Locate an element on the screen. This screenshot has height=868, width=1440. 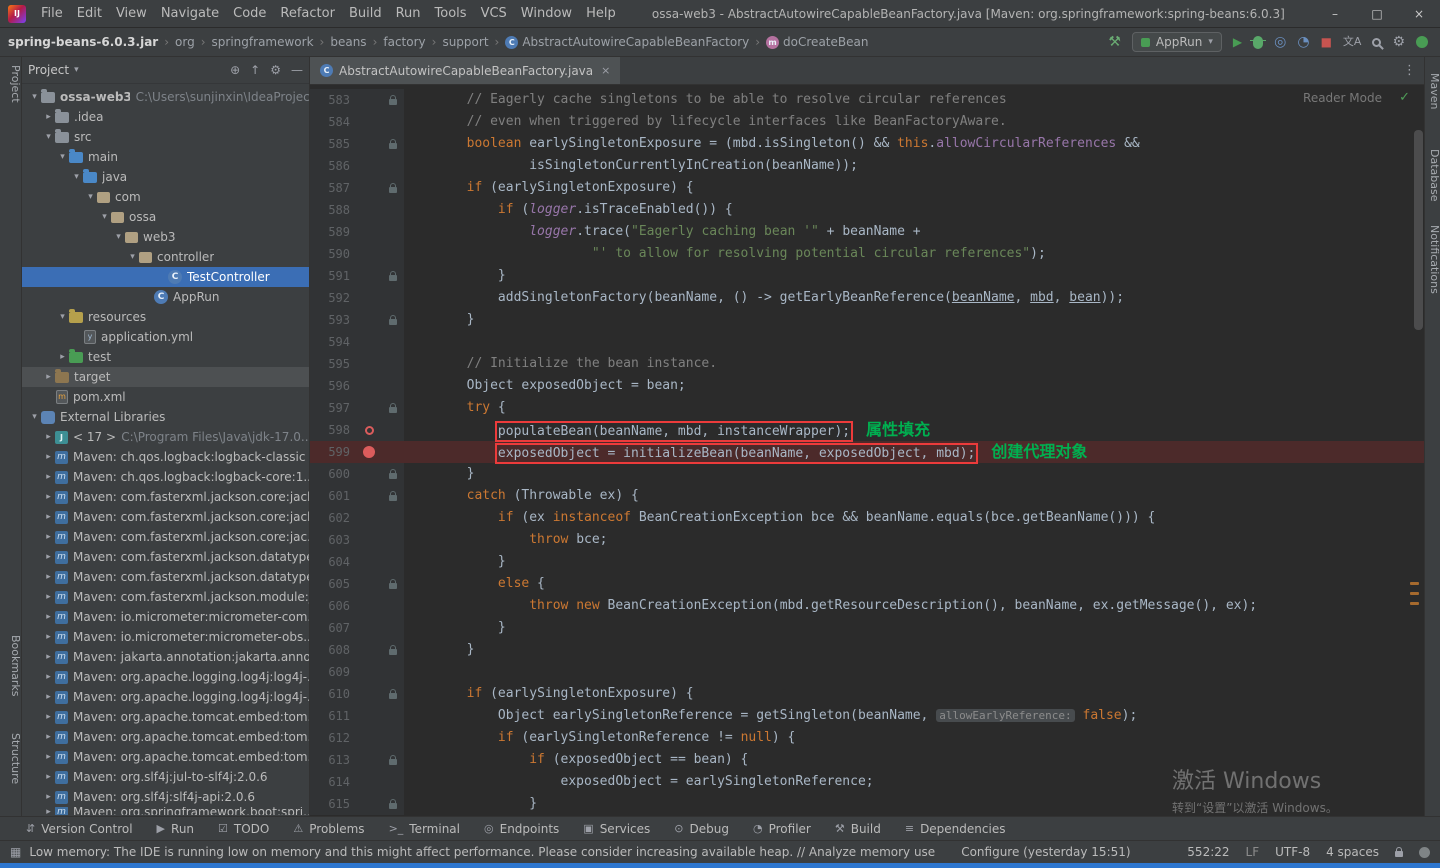
editor-scrollbar is located at coordinates (1418, 230).